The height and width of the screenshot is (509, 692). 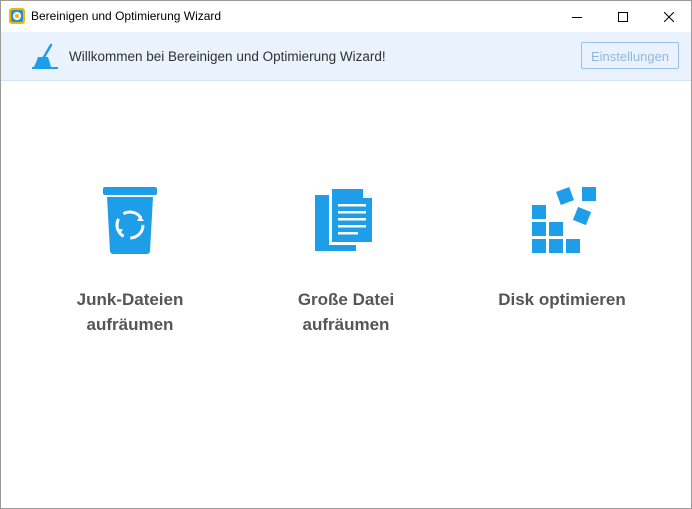 I want to click on junk-files-label-line1: Junk-Dateien, so click(x=130, y=299).